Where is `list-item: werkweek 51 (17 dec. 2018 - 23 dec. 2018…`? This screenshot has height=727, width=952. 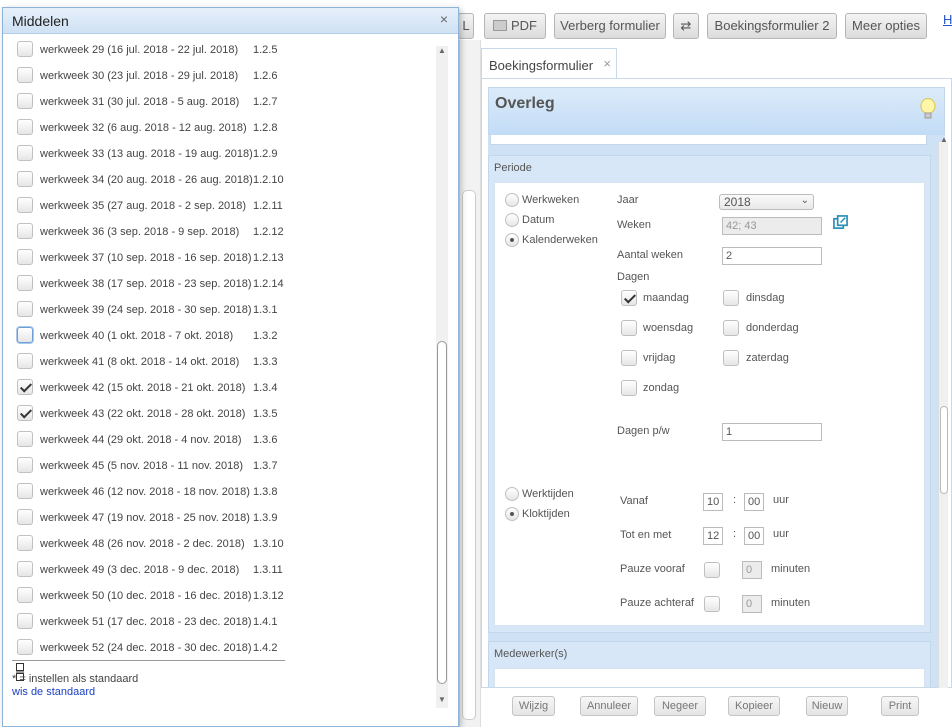
list-item: werkweek 51 (17 dec. 2018 - 23 dec. 2018… is located at coordinates (222, 622).